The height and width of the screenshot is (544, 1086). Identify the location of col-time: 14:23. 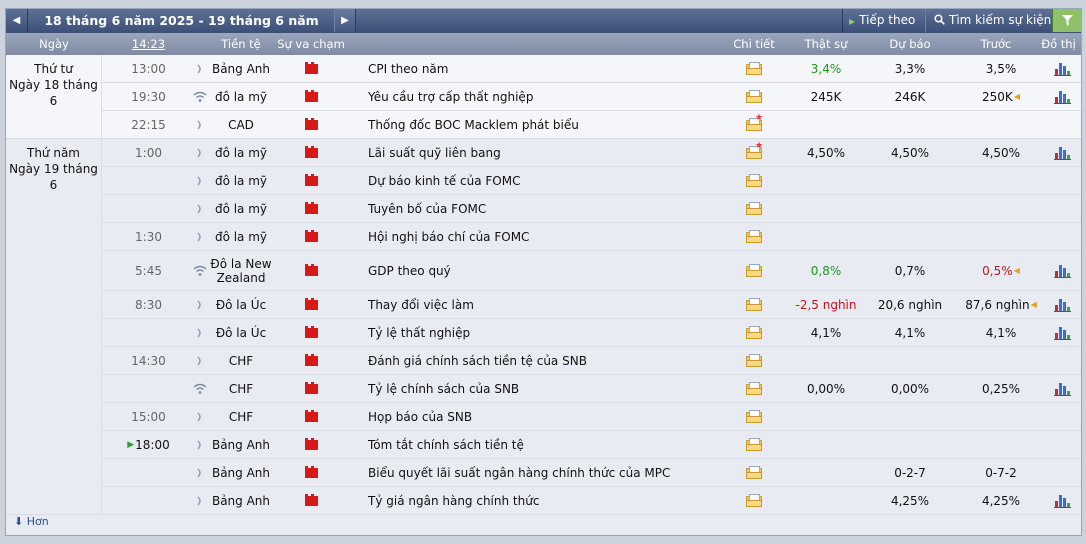
(148, 44).